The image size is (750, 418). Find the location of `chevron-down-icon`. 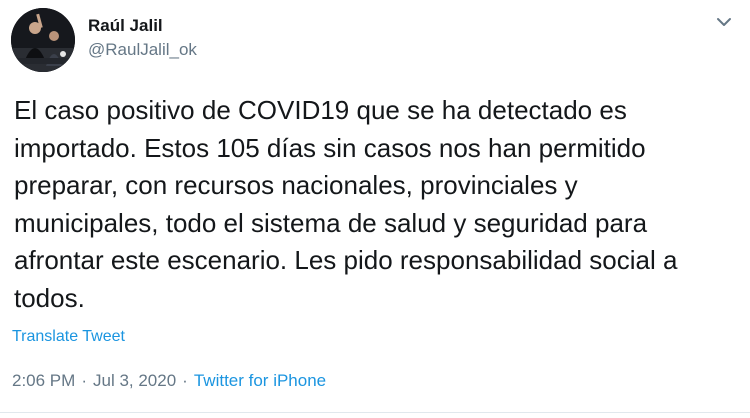

chevron-down-icon is located at coordinates (724, 22).